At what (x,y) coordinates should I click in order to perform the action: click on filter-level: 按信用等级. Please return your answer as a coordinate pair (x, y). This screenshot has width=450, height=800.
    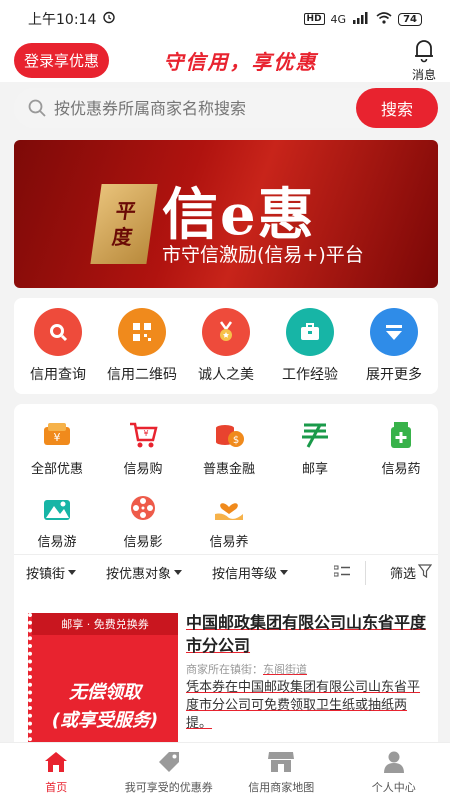
    Looking at the image, I should click on (244, 572).